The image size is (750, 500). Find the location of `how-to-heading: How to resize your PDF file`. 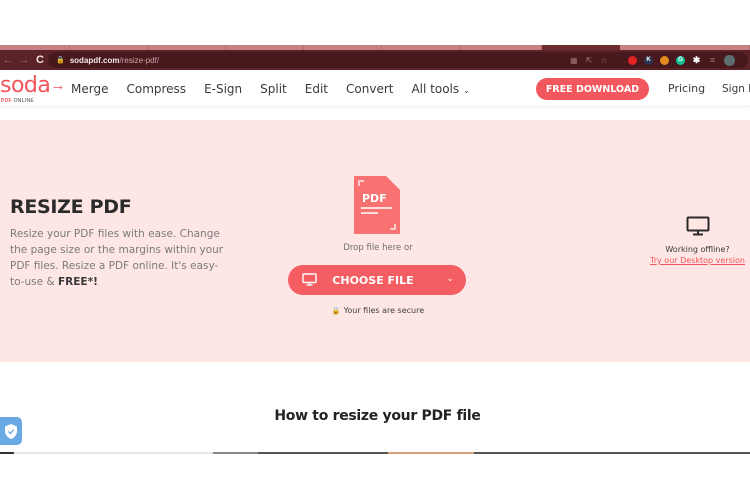

how-to-heading: How to resize your PDF file is located at coordinates (377, 416).